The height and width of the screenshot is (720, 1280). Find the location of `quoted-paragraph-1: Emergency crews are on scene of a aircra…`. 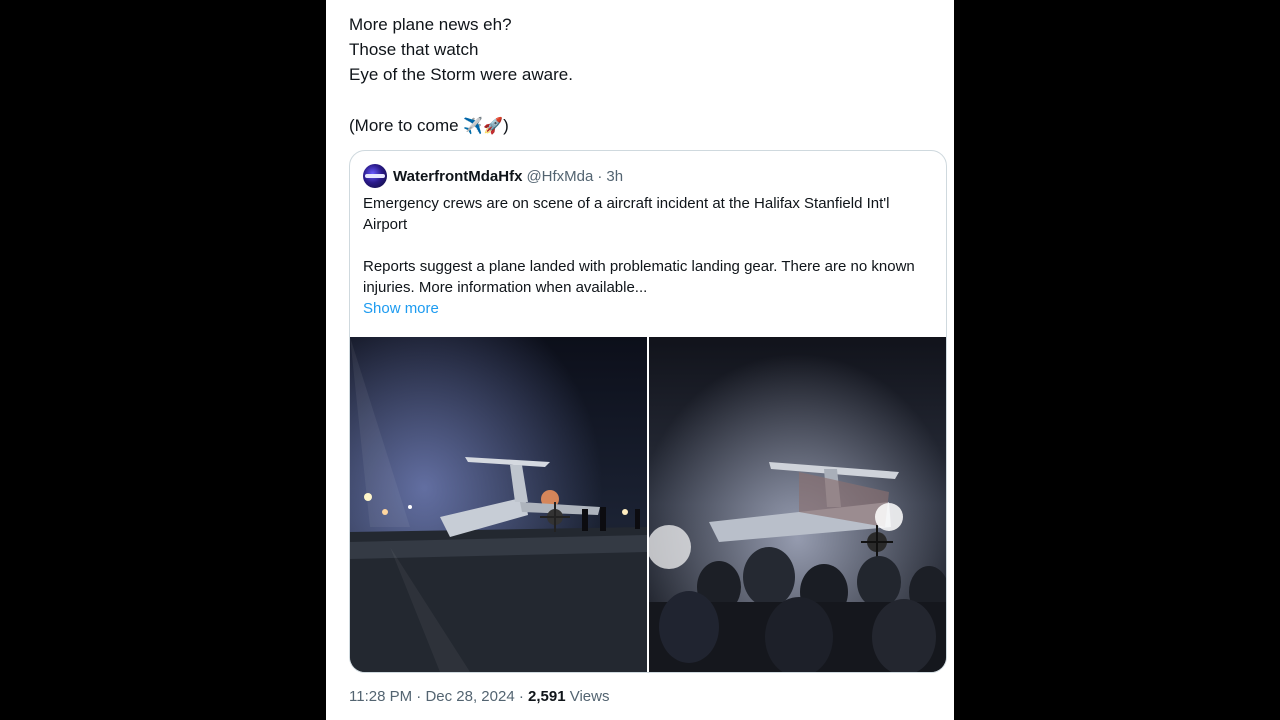

quoted-paragraph-1: Emergency crews are on scene of a aircra… is located at coordinates (626, 214).